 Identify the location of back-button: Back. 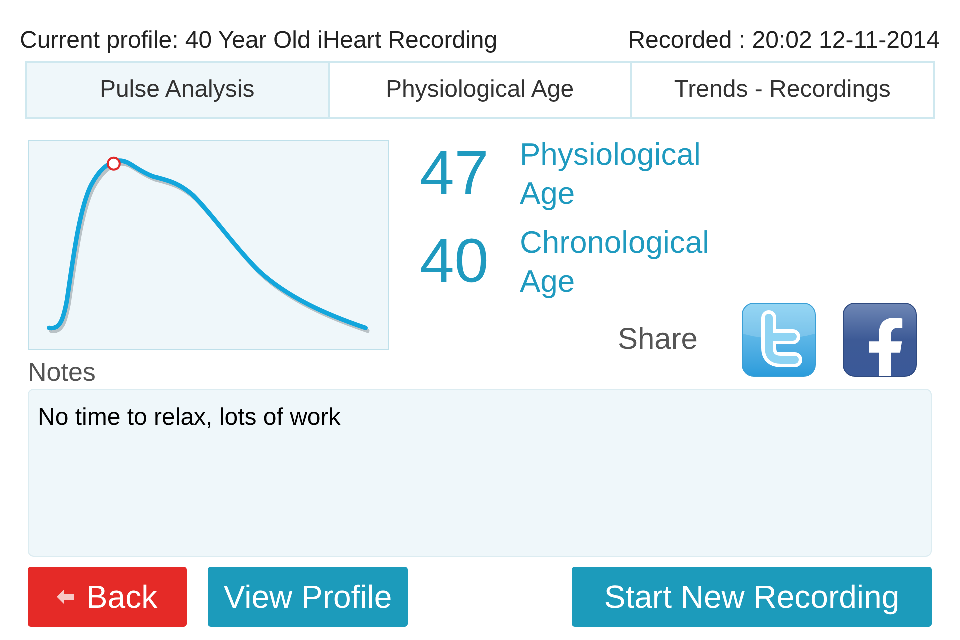
(107, 597).